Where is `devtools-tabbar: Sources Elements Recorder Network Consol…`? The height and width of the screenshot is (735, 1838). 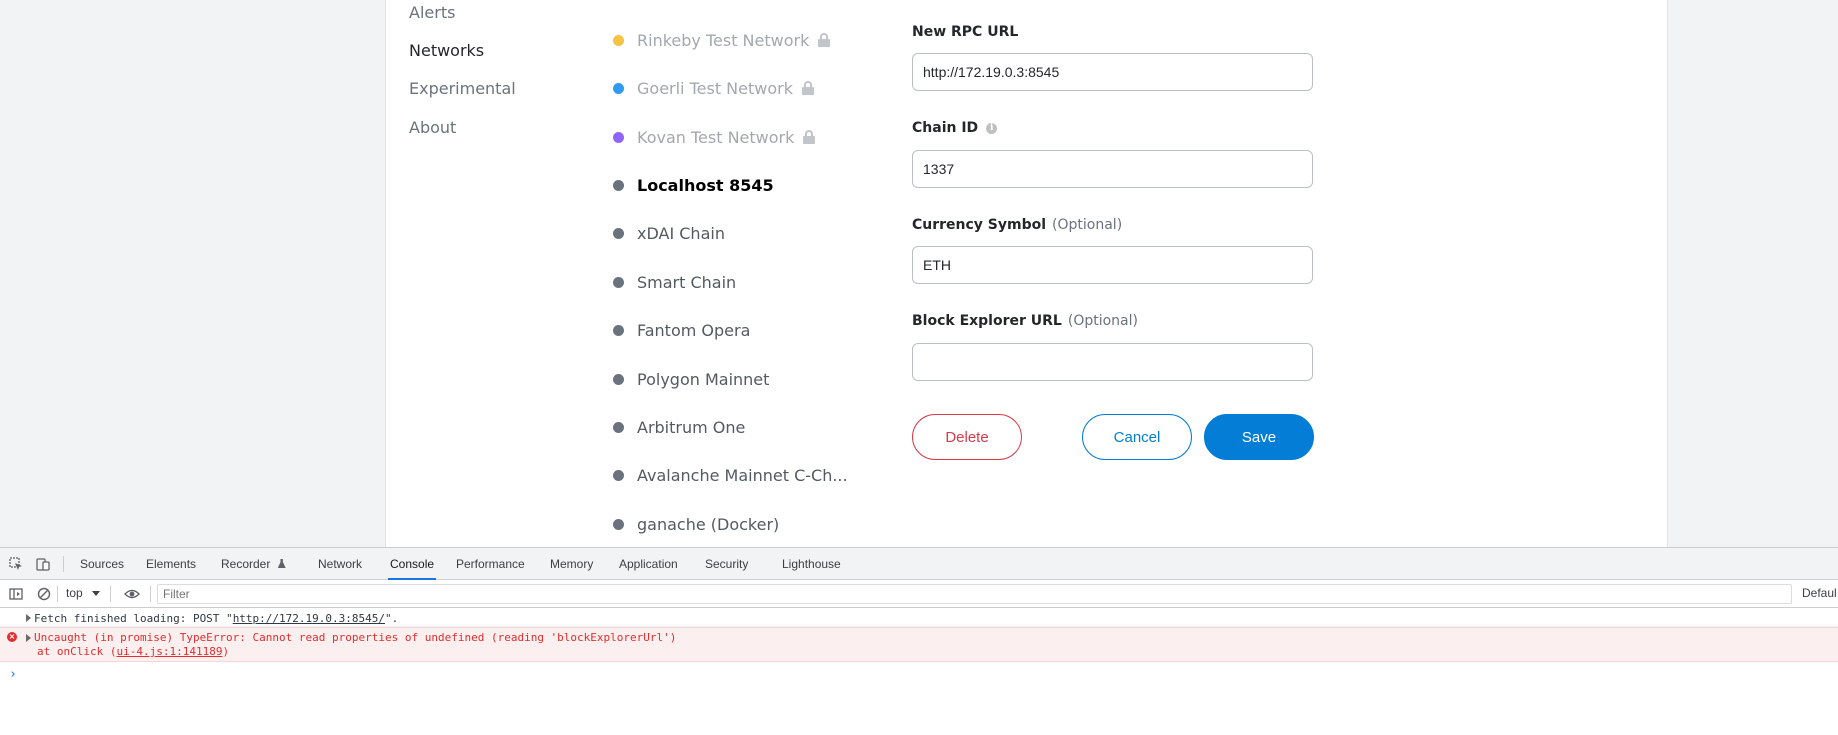
devtools-tabbar: Sources Elements Recorder Network Consol… is located at coordinates (919, 564).